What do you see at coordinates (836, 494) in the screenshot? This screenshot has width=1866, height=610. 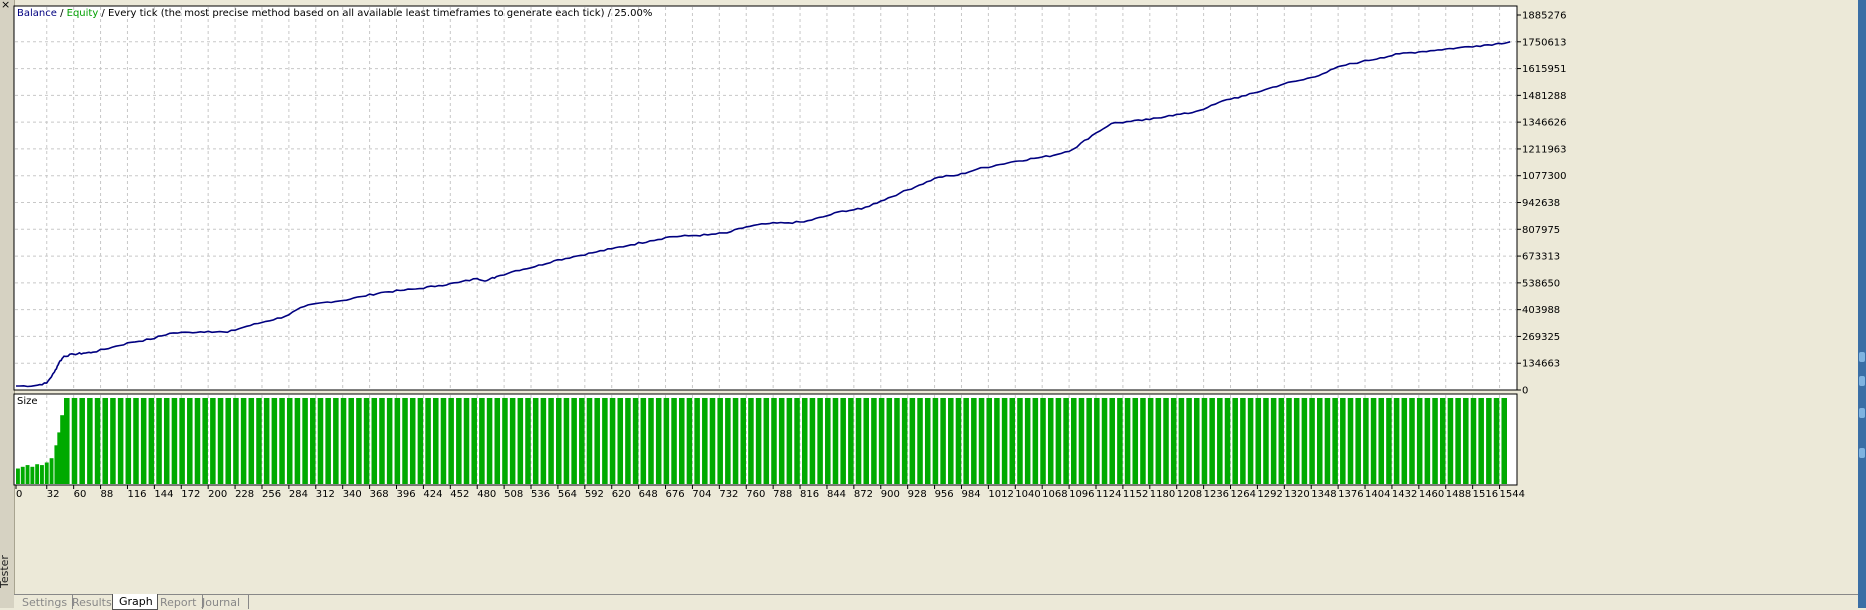 I see `x-tick-label: 844` at bounding box center [836, 494].